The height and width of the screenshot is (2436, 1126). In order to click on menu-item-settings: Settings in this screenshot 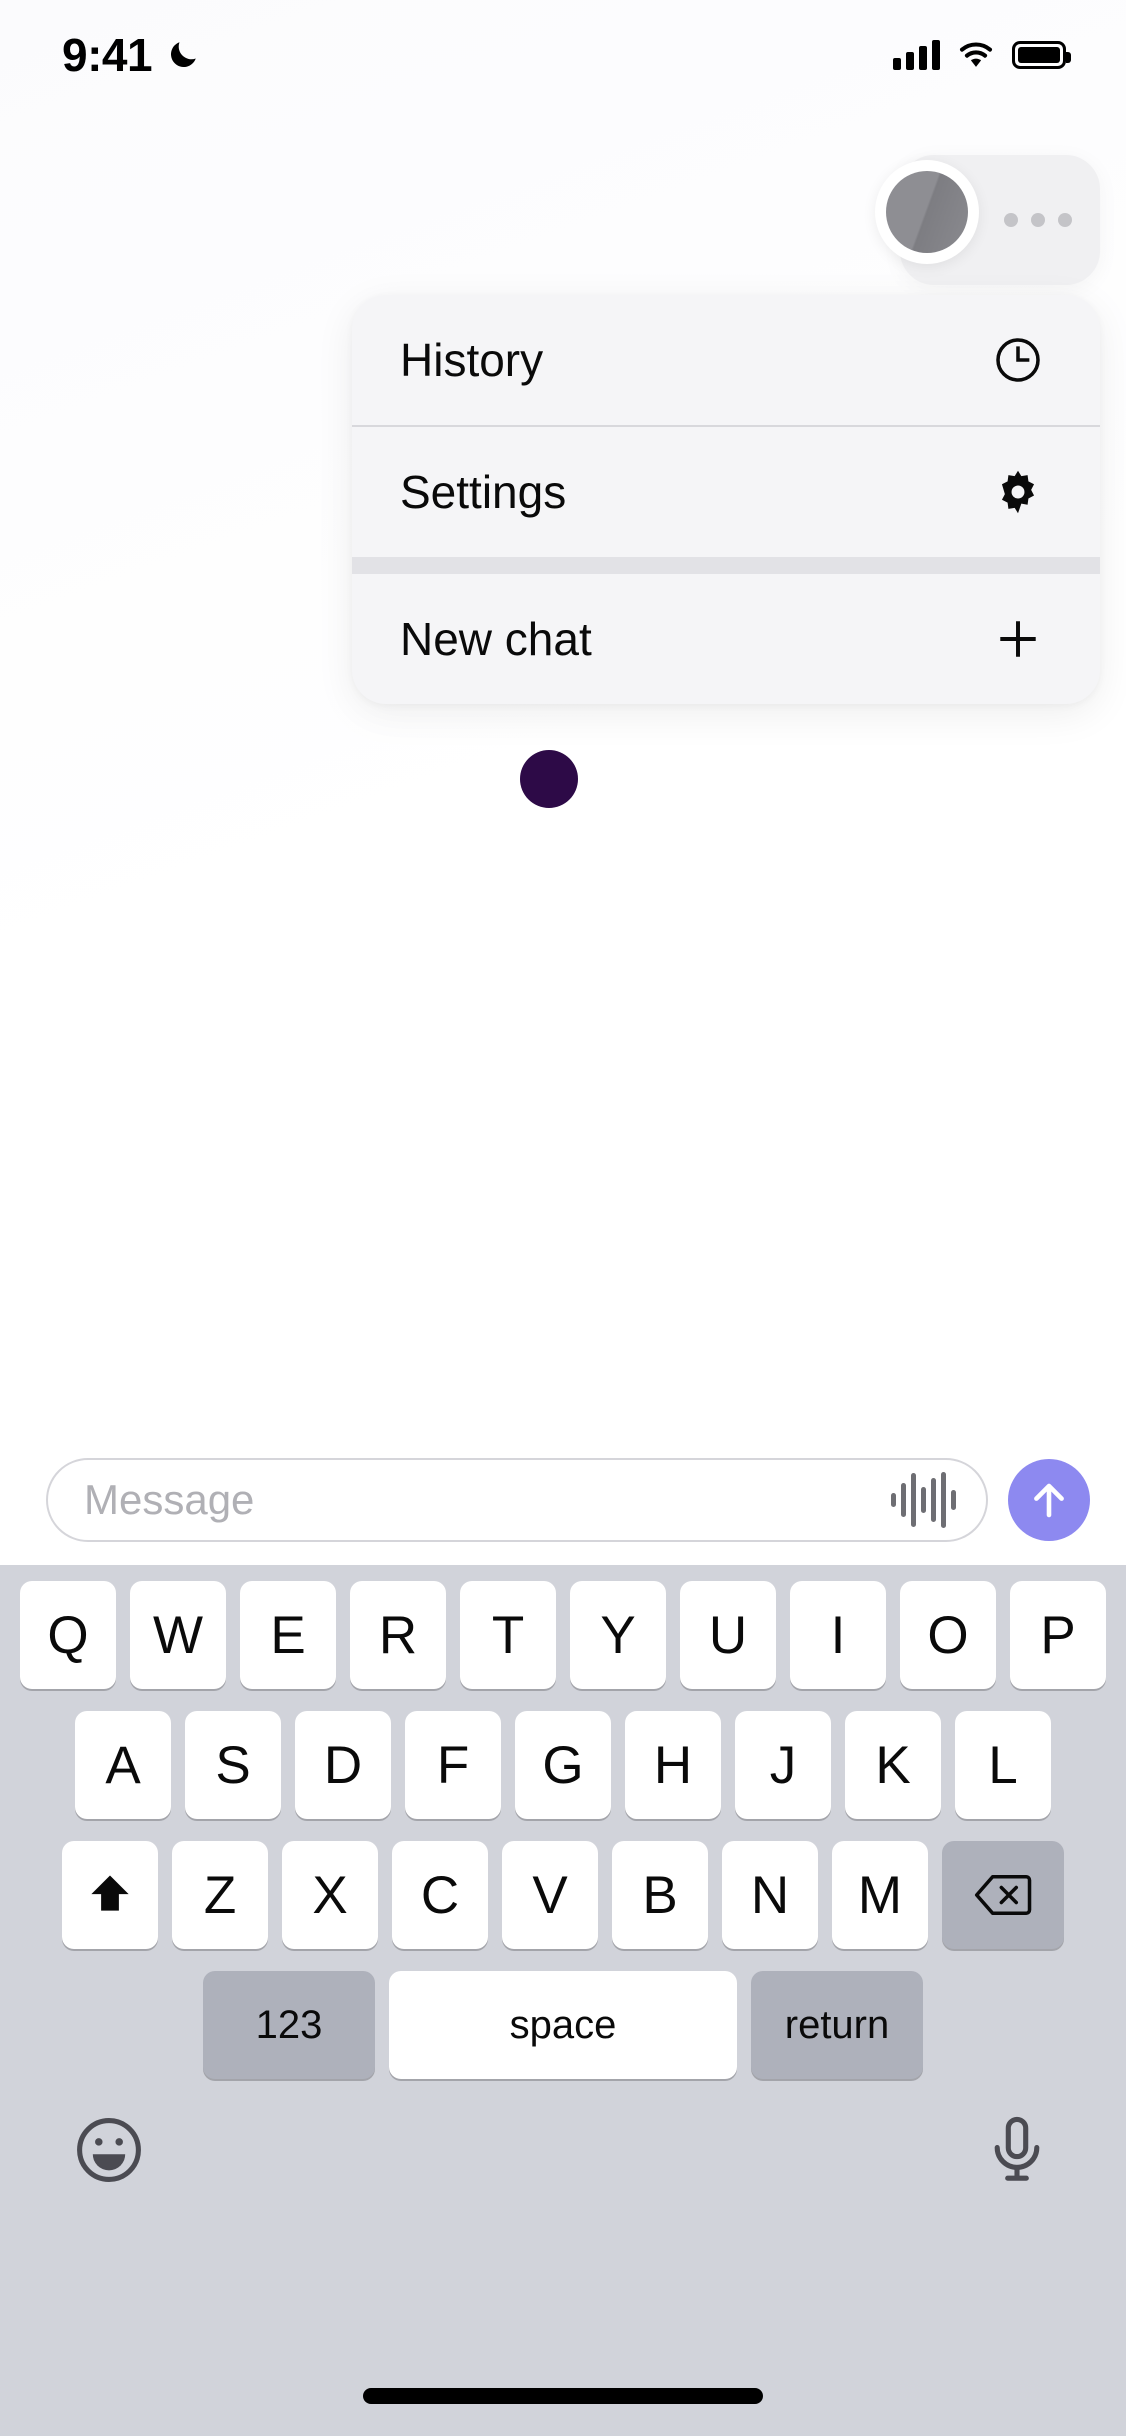, I will do `click(726, 492)`.